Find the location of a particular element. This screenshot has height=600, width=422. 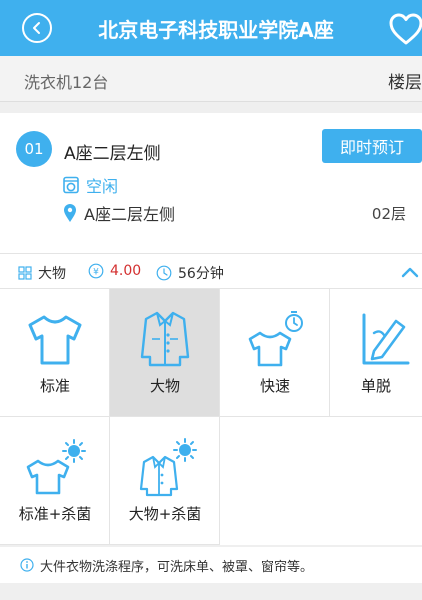

machine-status: 空闲 is located at coordinates (90, 185).